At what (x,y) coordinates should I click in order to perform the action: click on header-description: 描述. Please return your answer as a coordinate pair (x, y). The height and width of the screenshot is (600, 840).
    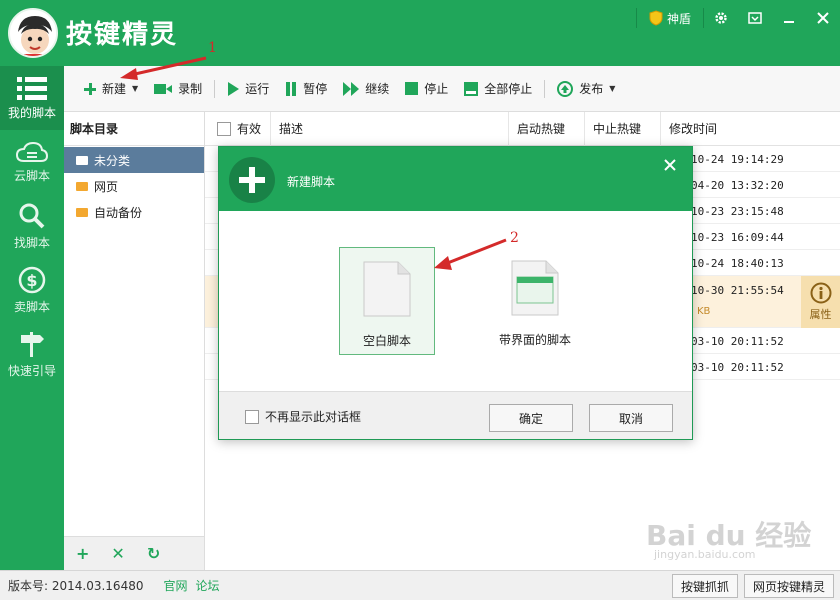
    Looking at the image, I should click on (390, 128).